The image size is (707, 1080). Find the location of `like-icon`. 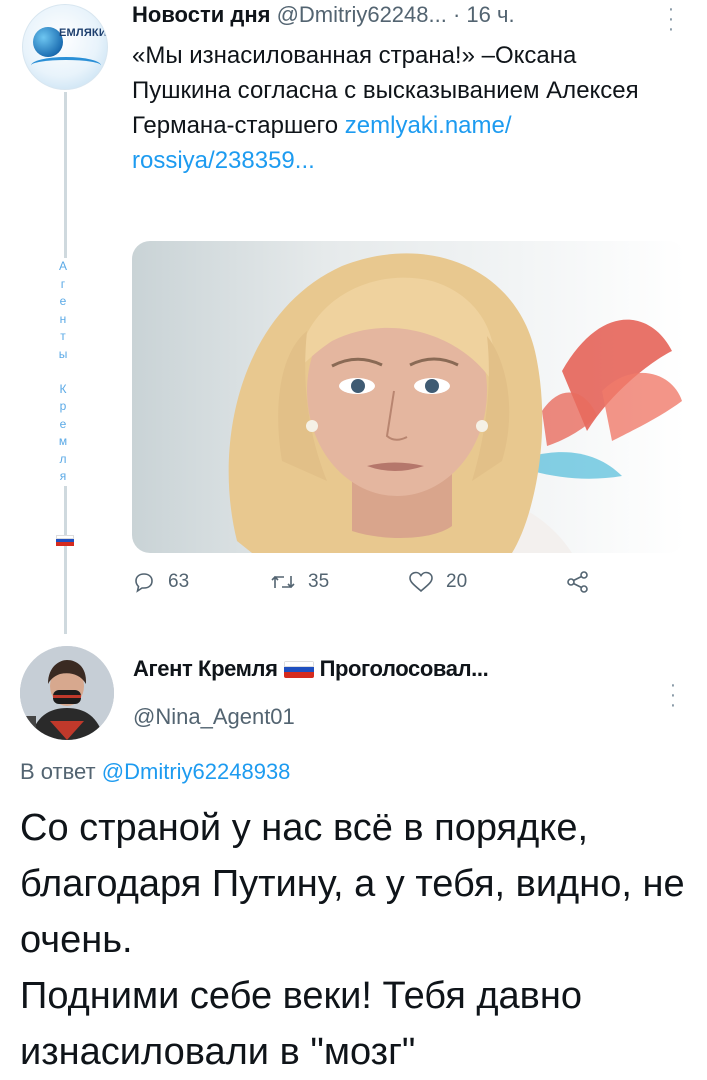

like-icon is located at coordinates (421, 582).